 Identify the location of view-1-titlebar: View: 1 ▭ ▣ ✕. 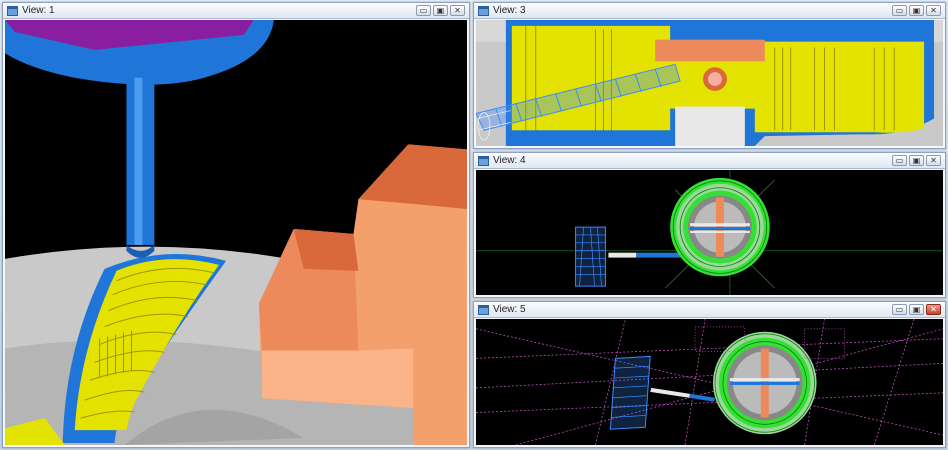
(236, 11).